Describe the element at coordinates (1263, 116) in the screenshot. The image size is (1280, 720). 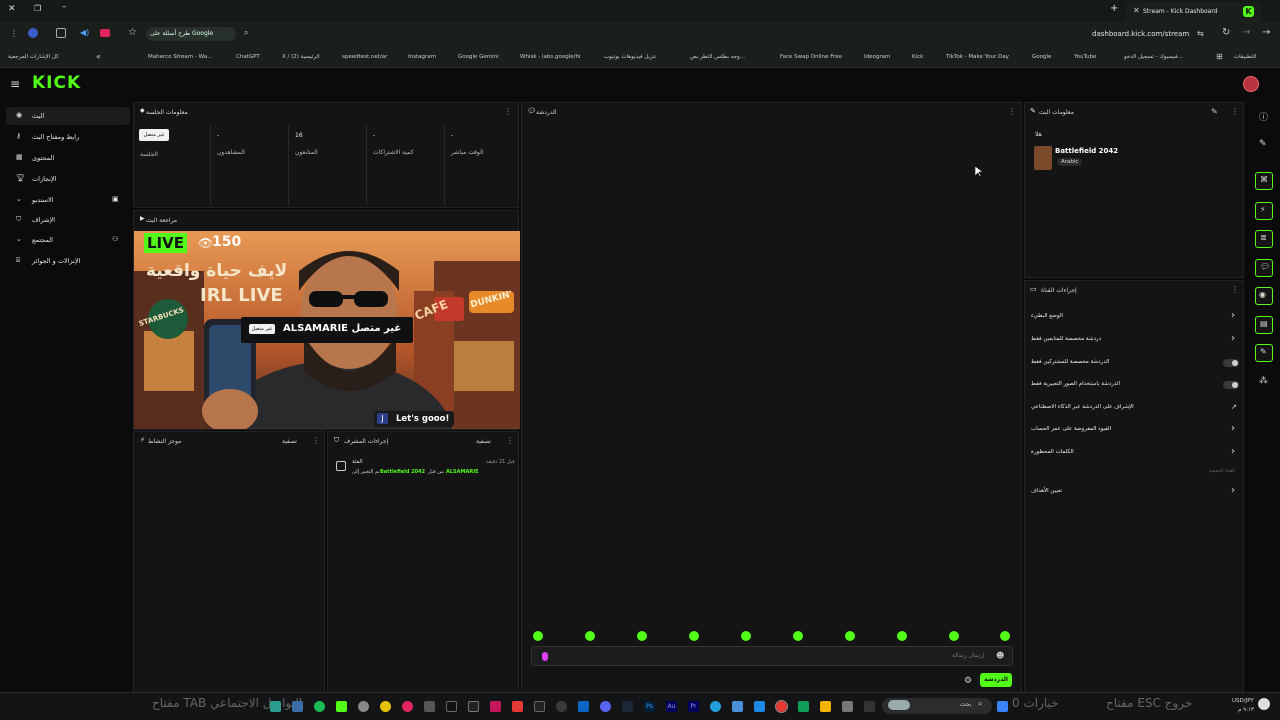
I see `info-icon: ⓘ` at that location.